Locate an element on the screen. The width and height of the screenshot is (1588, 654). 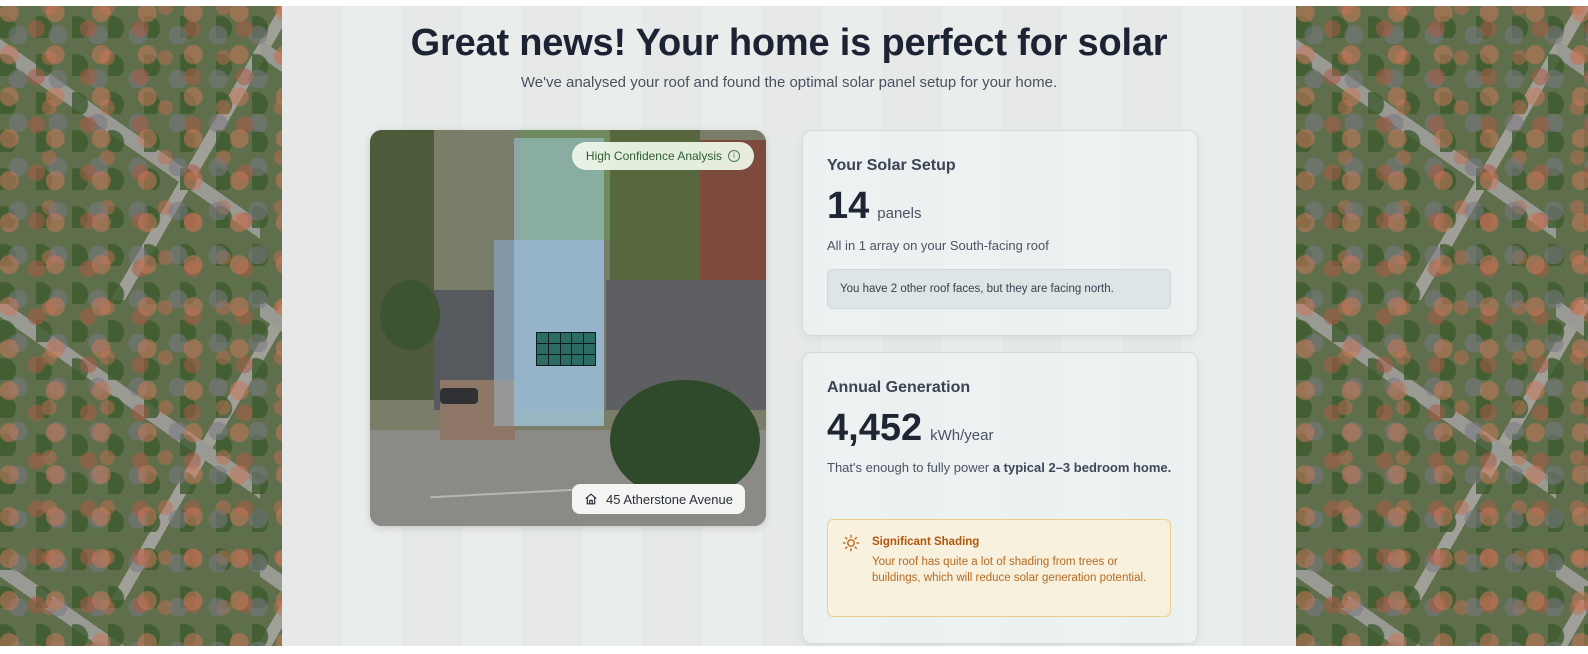
panel-count: 14 panels is located at coordinates (874, 206).